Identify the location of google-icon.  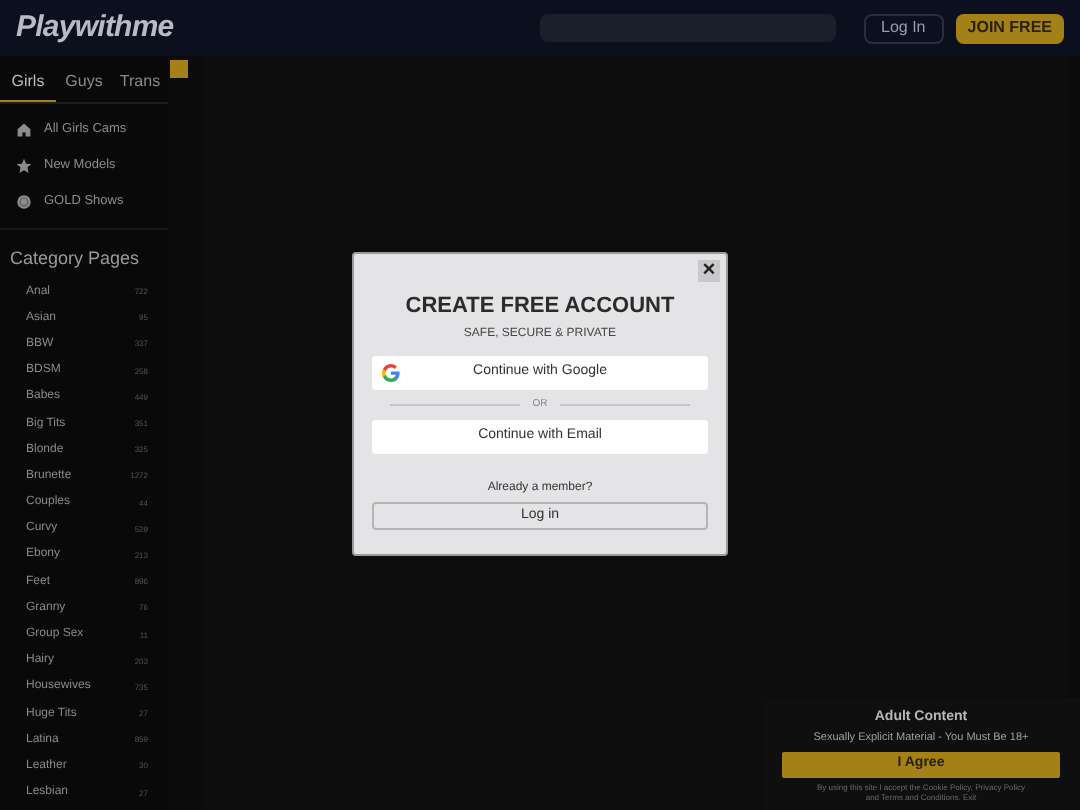
(391, 372).